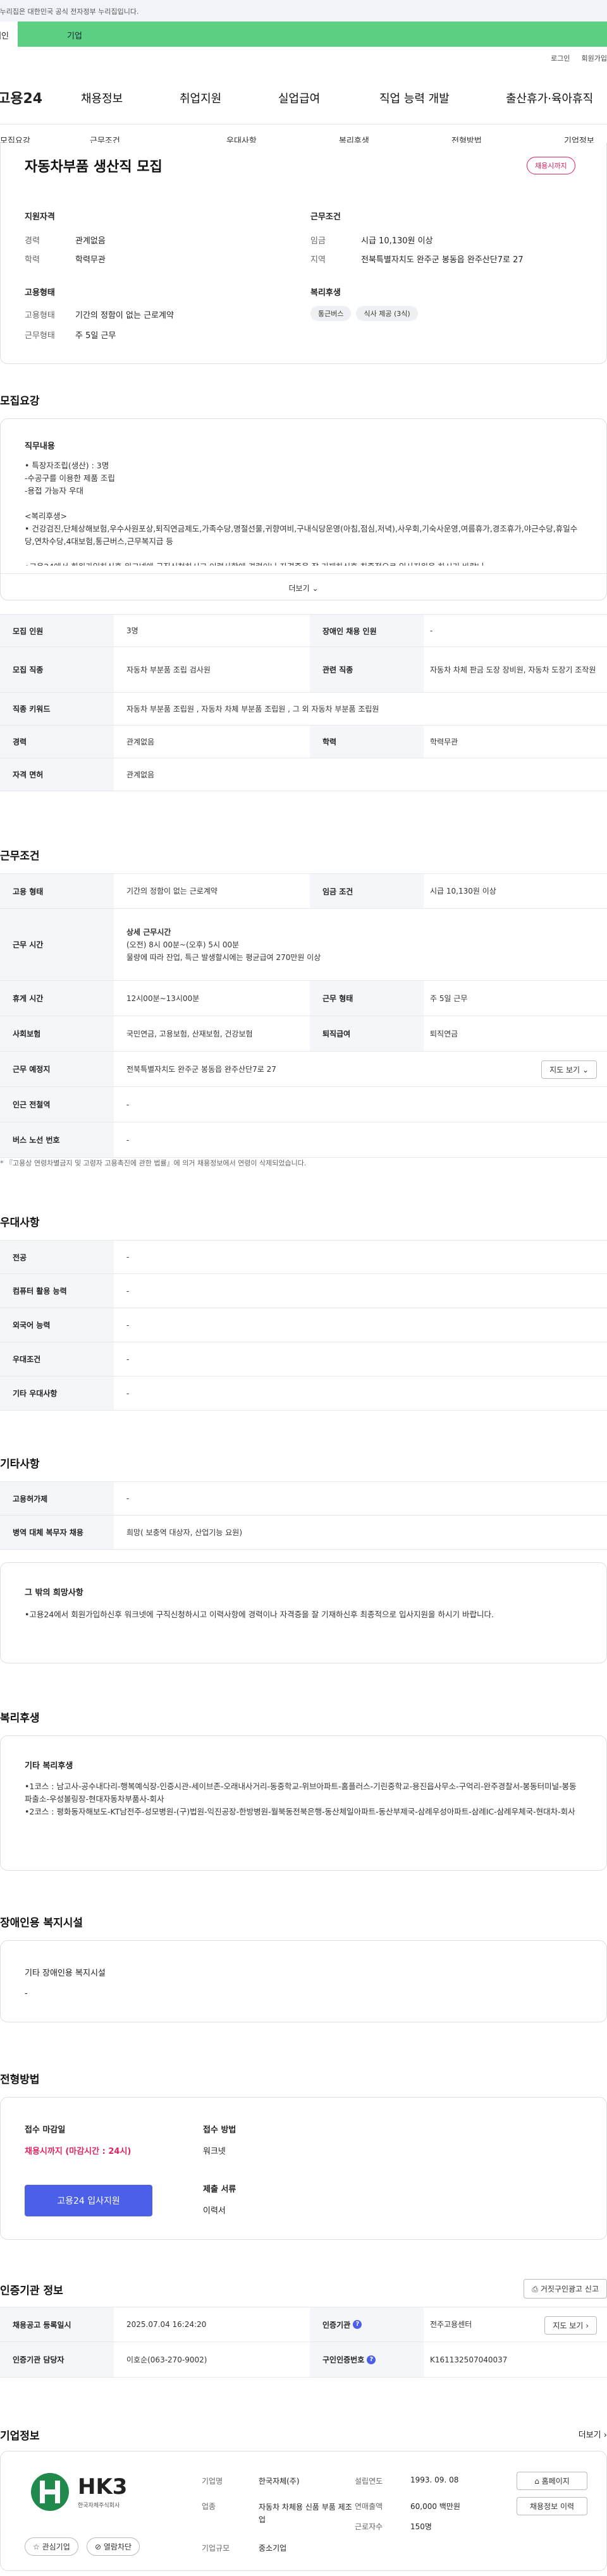 This screenshot has width=607, height=2576. Describe the element at coordinates (102, 98) in the screenshot. I see `gnb-item-jobs: 채용정보` at that location.